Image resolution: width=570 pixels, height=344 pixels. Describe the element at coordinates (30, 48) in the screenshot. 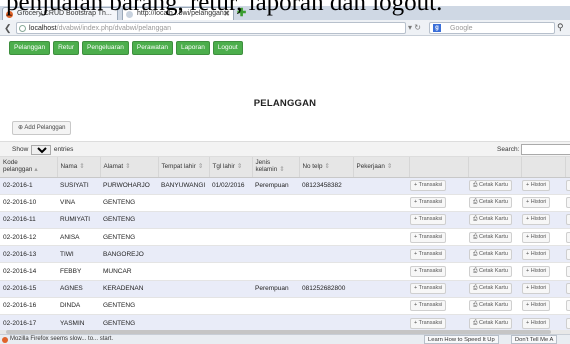

I see `menu-pelanggan-button: Pelanggan` at that location.